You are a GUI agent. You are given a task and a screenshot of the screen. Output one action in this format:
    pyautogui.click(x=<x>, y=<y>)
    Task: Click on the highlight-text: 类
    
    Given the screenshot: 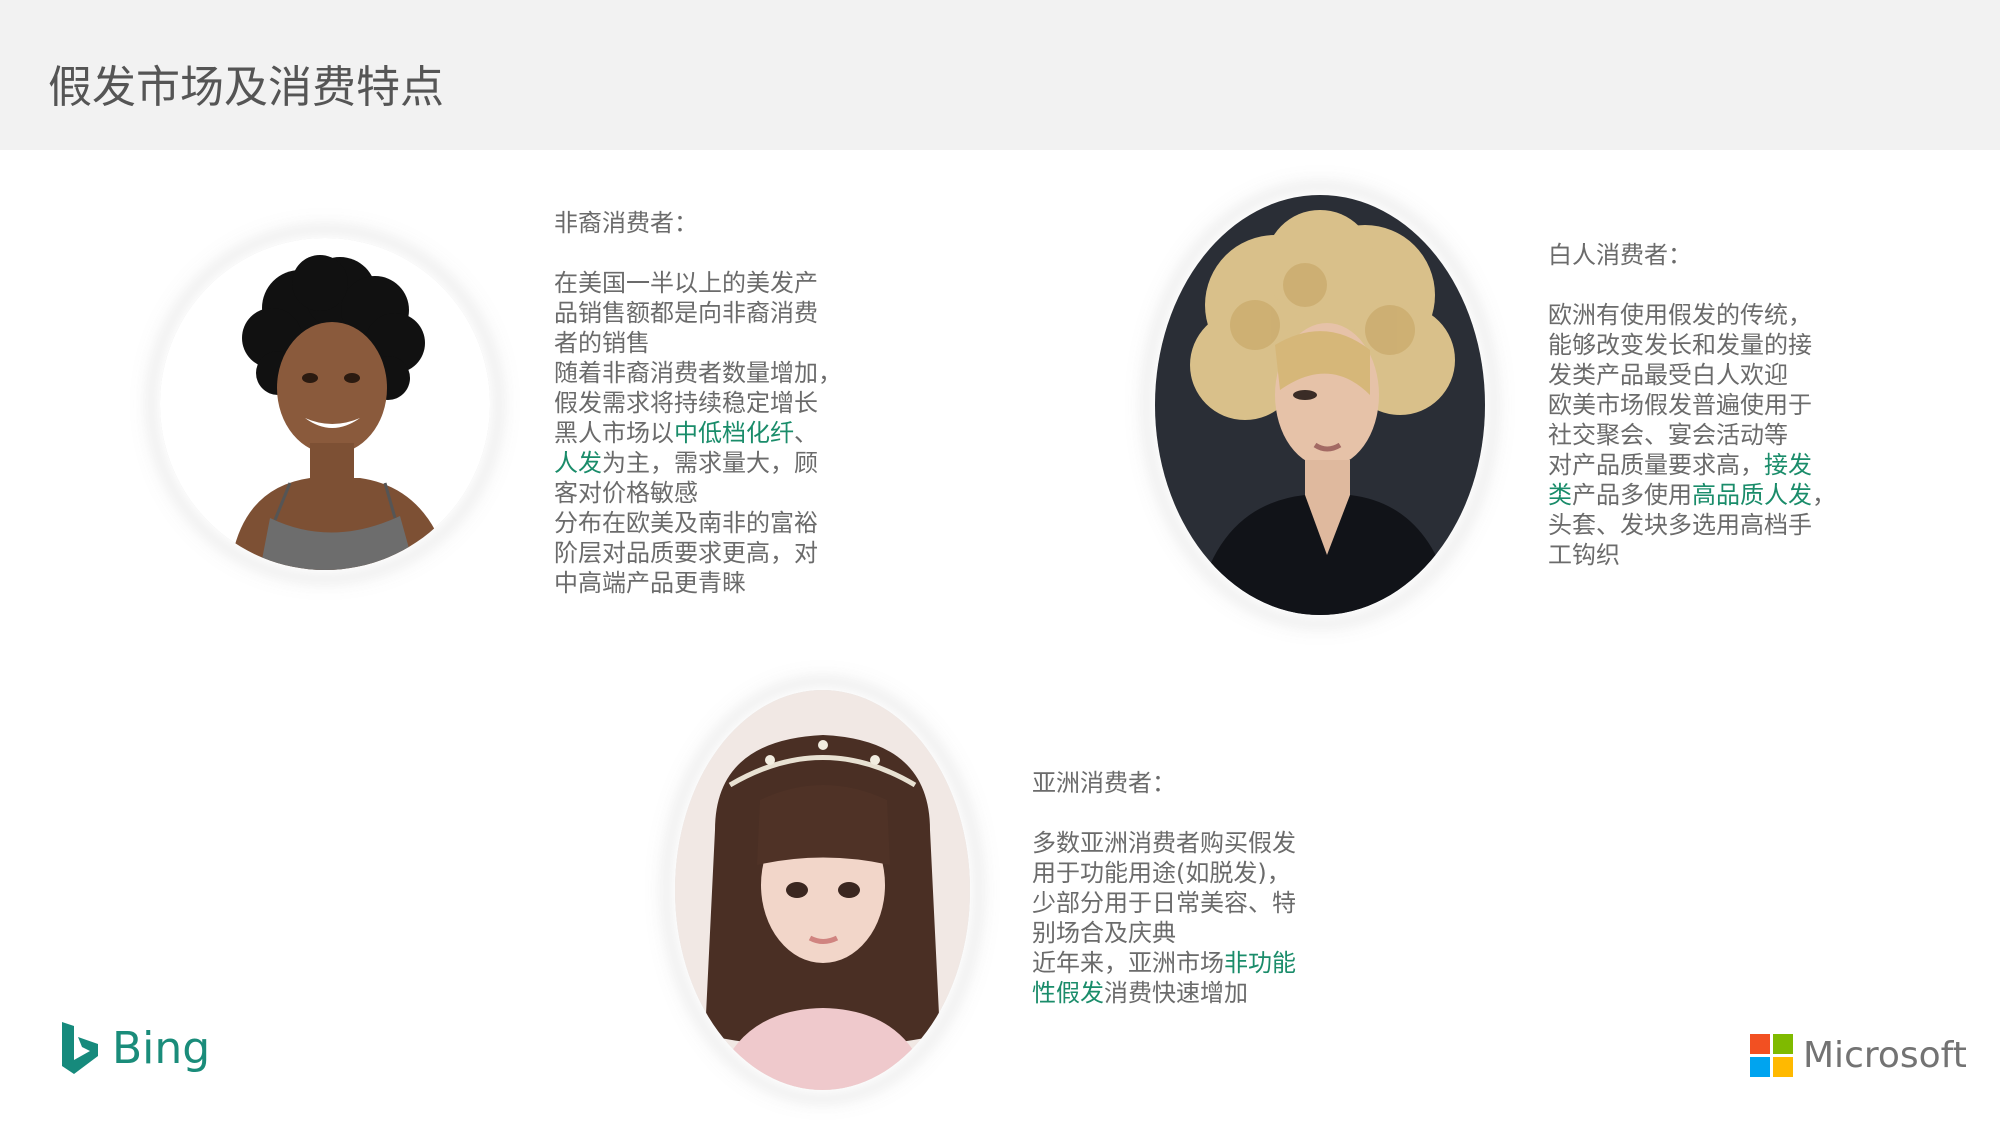 What is the action you would take?
    pyautogui.click(x=1560, y=495)
    